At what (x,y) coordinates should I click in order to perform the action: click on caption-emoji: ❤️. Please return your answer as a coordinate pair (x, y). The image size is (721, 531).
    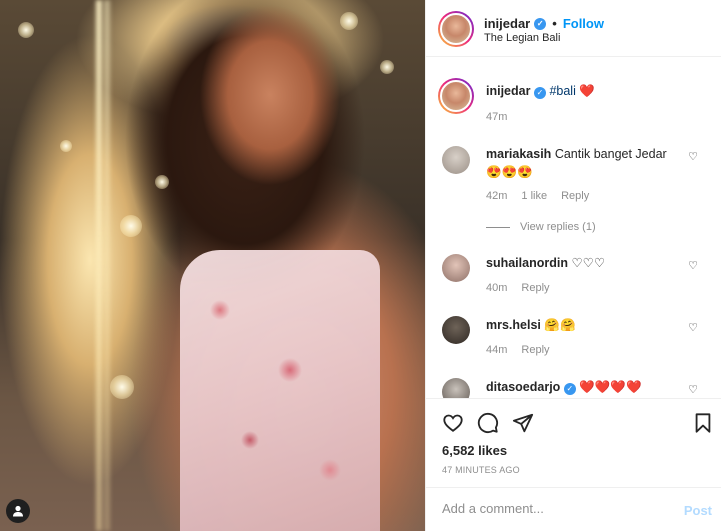
    Looking at the image, I should click on (587, 91).